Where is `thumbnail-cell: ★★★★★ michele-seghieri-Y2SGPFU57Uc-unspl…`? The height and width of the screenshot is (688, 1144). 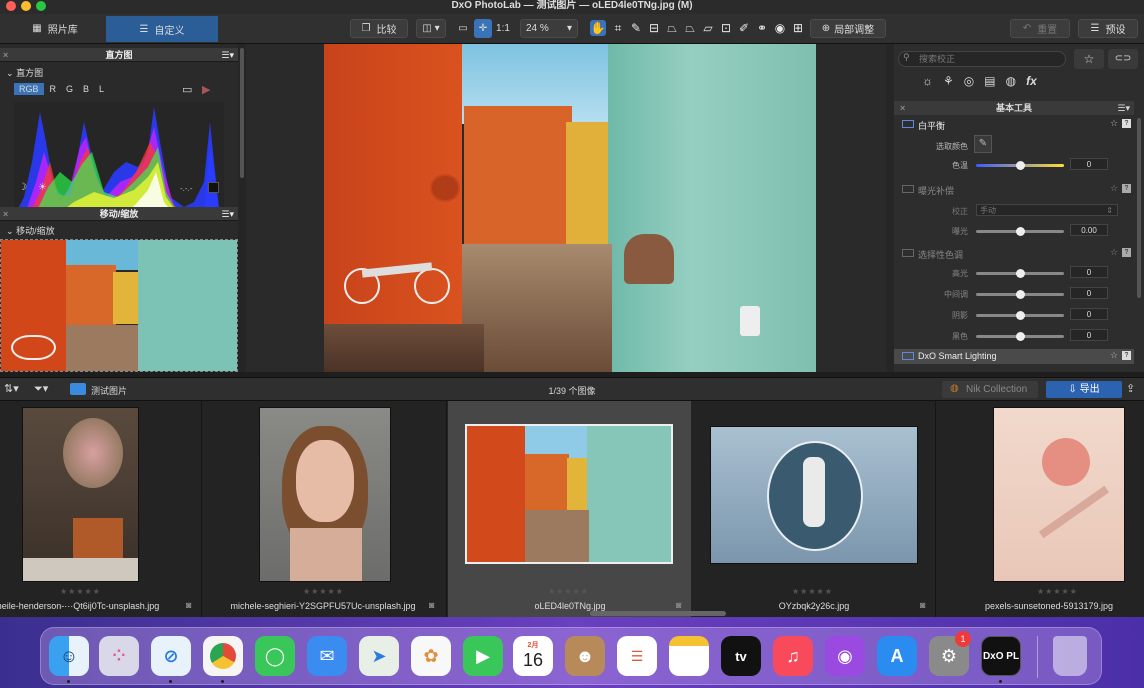
thumbnail-cell: ★★★★★ michele-seghieri-Y2SGPFU57Uc-unspl… is located at coordinates (325, 509).